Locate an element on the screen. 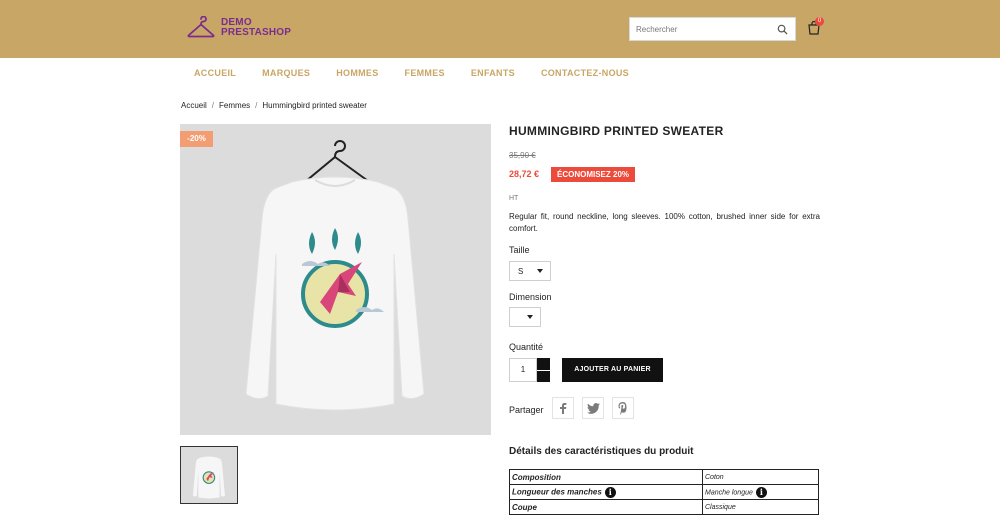 The width and height of the screenshot is (1000, 524). feature-name-cell: Longueur des manches i is located at coordinates (606, 492).